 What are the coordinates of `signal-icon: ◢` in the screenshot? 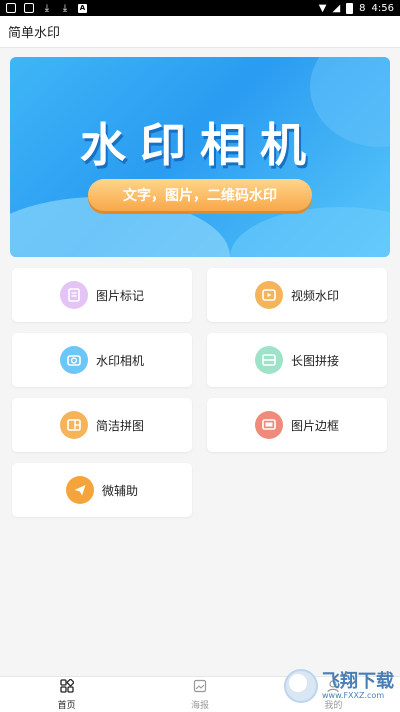 It's located at (336, 8).